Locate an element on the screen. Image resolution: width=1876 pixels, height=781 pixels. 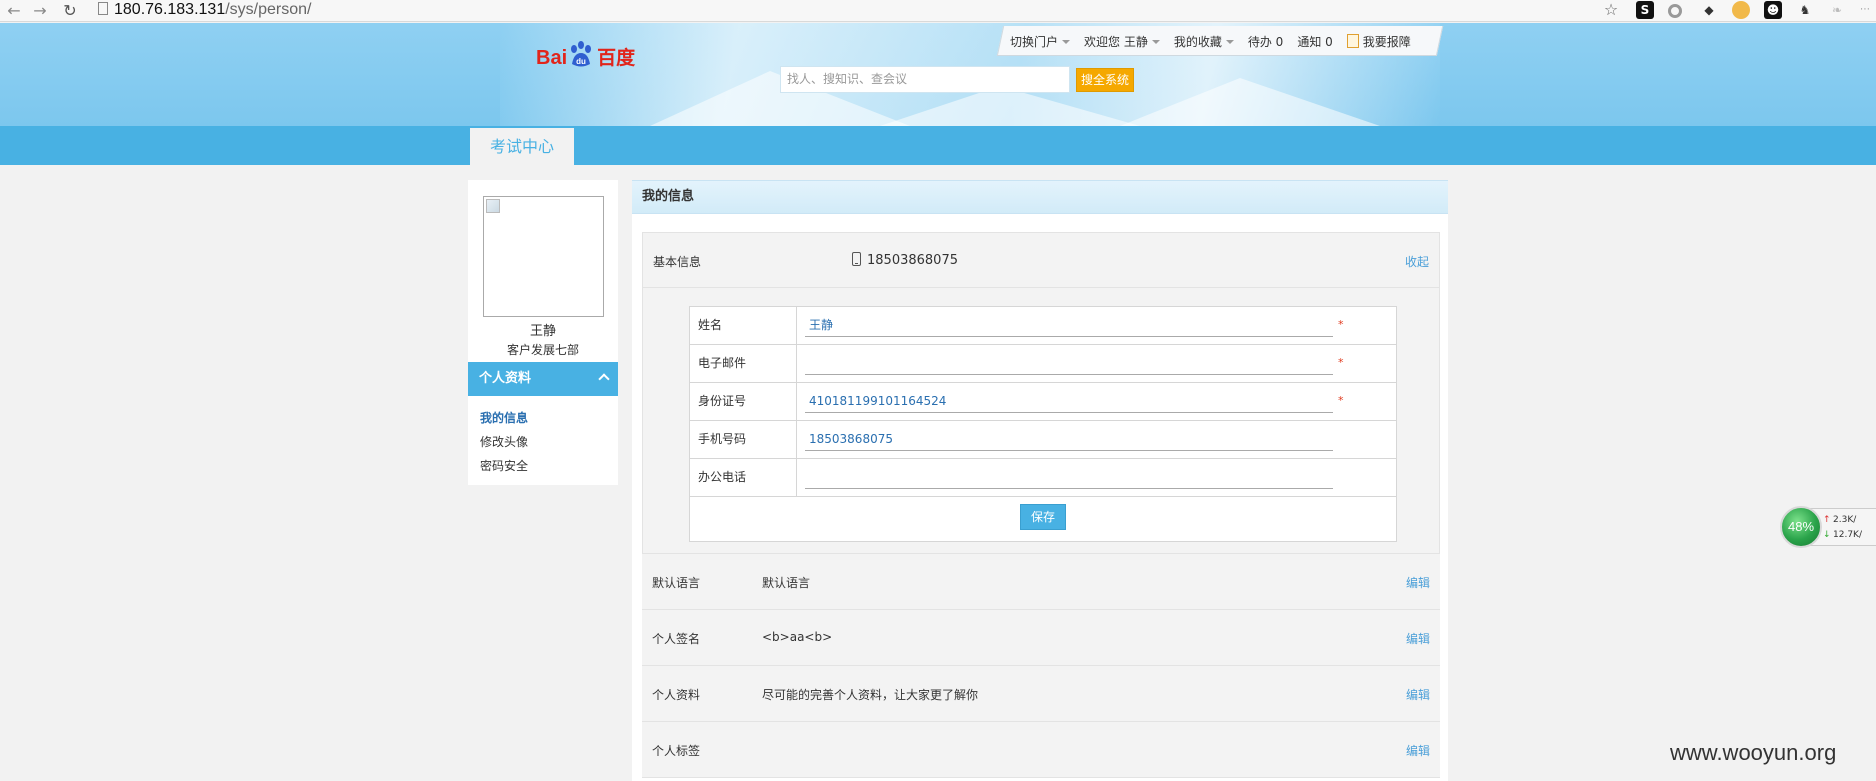
tab-exam-center: 考试中心 is located at coordinates (522, 146).